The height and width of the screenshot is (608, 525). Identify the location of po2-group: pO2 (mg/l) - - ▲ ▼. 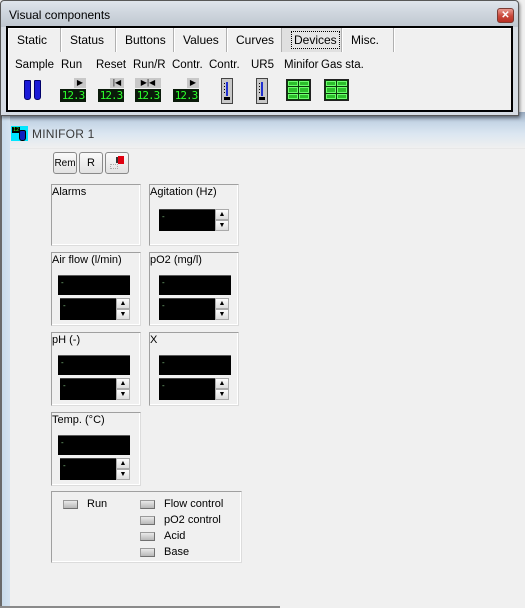
(194, 289).